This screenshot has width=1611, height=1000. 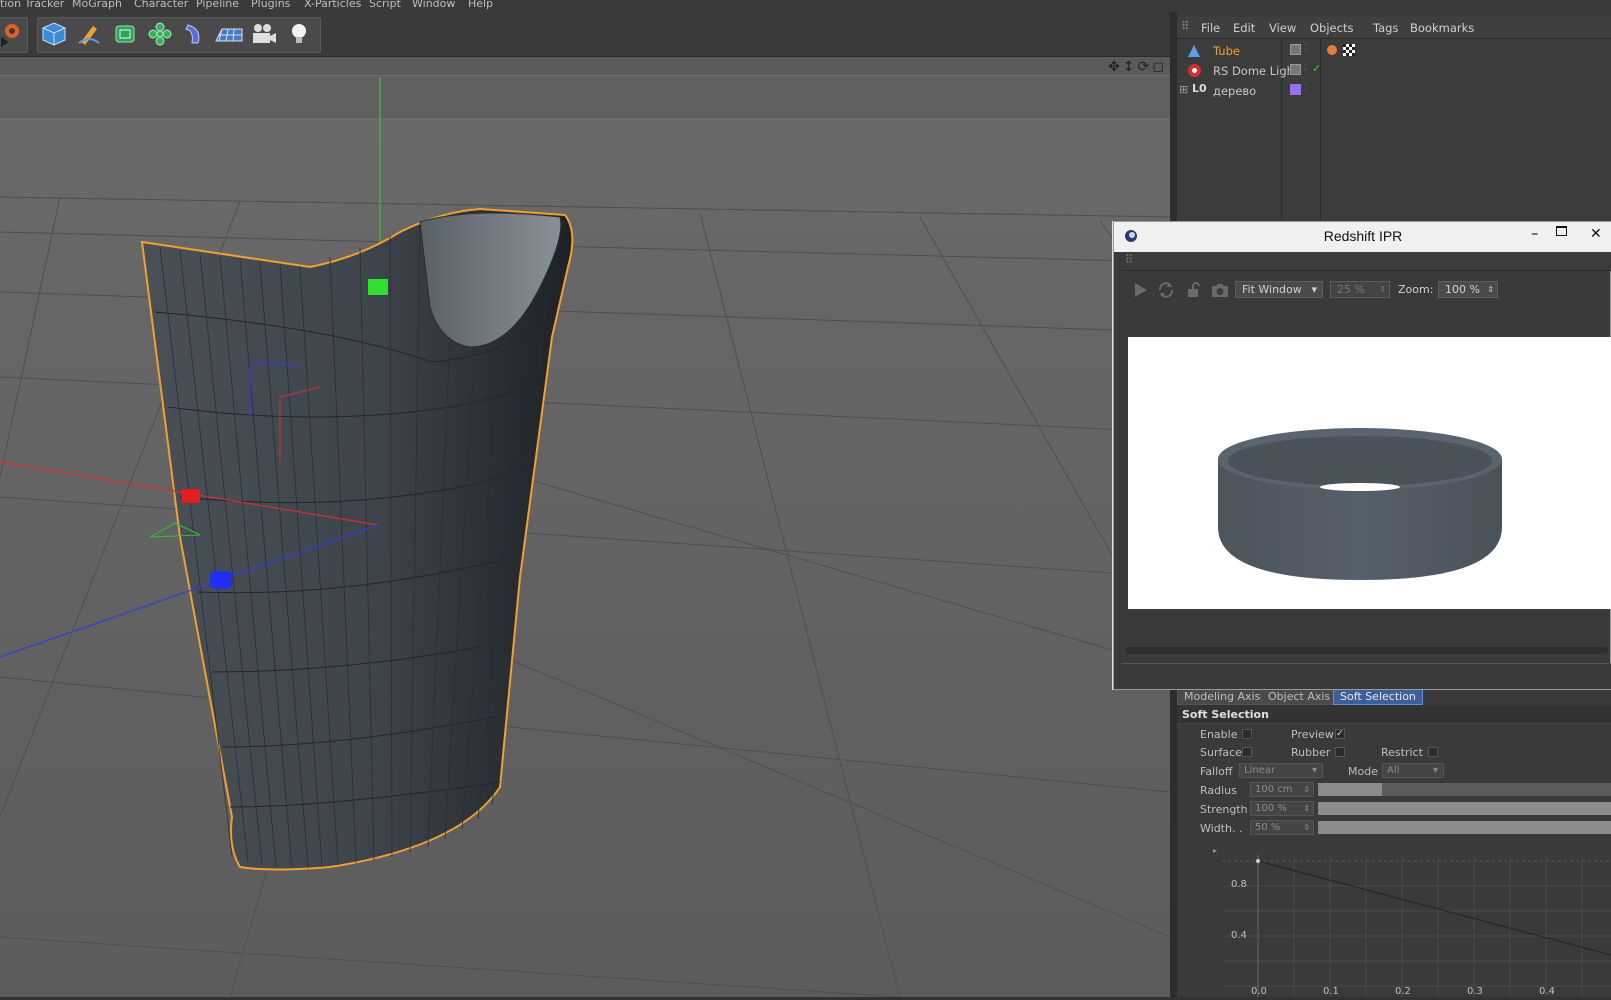 I want to click on menu-plugins: Plugins, so click(x=270, y=5).